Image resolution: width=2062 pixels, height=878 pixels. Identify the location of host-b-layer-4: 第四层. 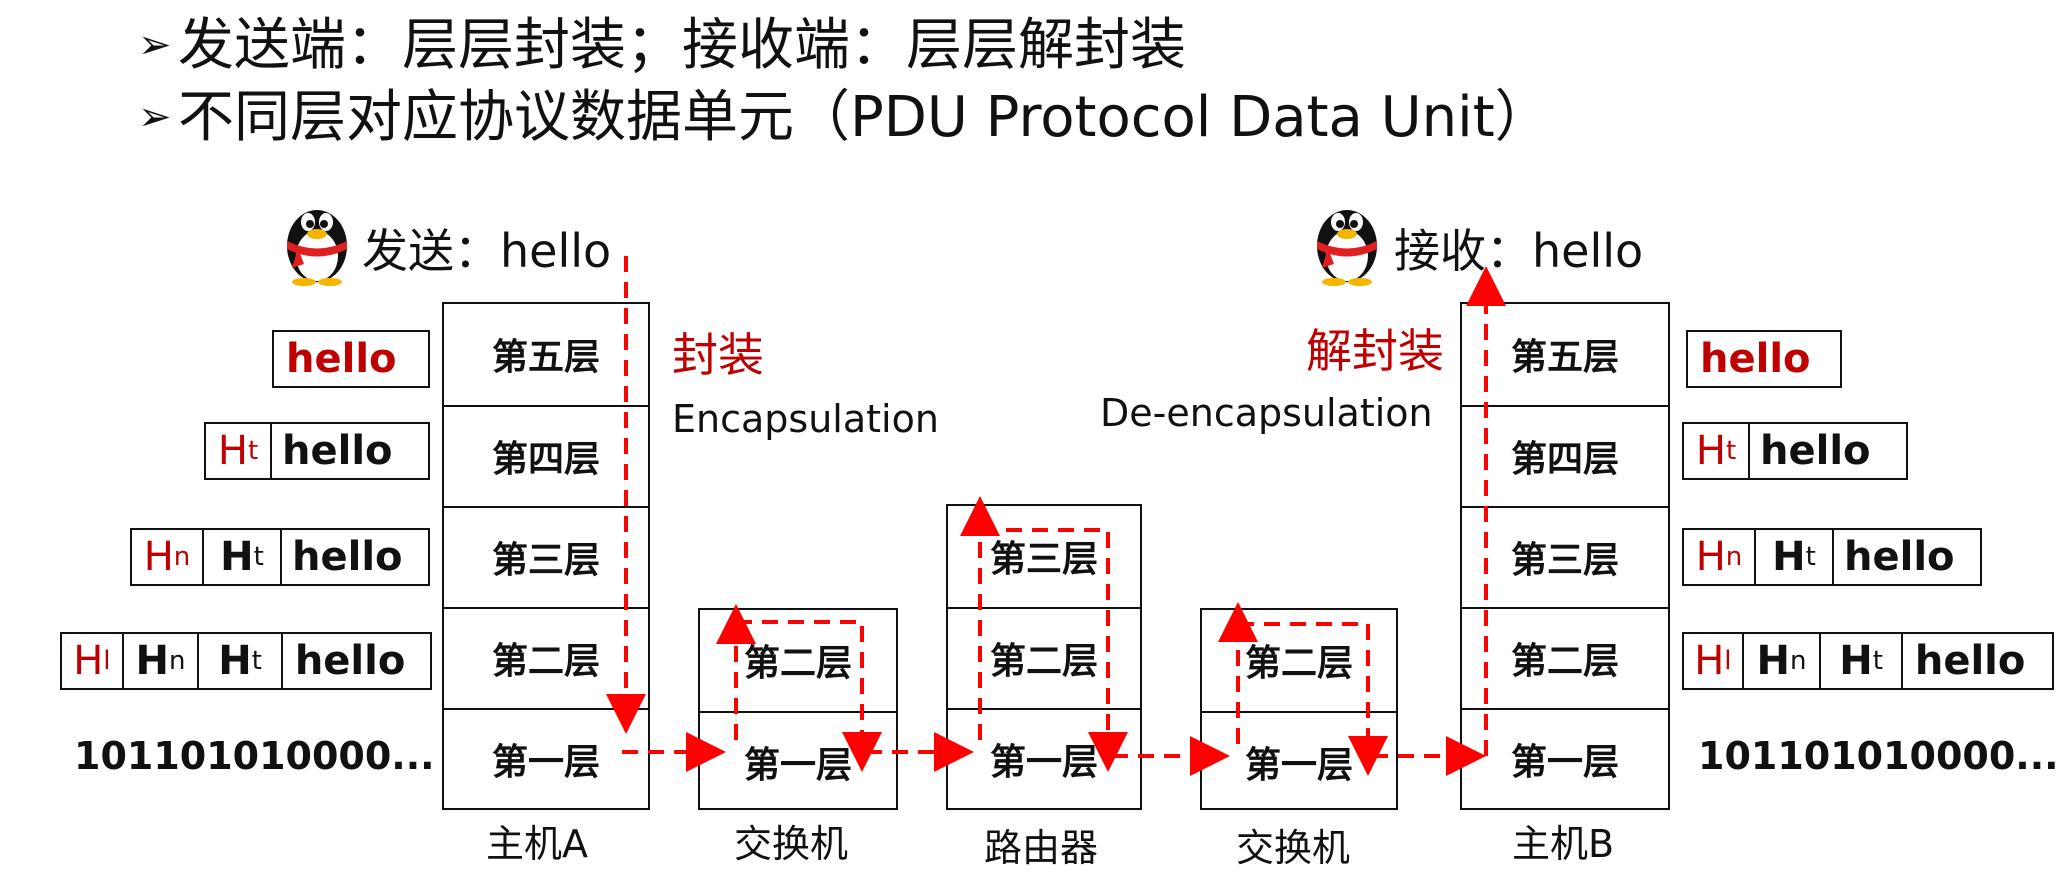
(1565, 455).